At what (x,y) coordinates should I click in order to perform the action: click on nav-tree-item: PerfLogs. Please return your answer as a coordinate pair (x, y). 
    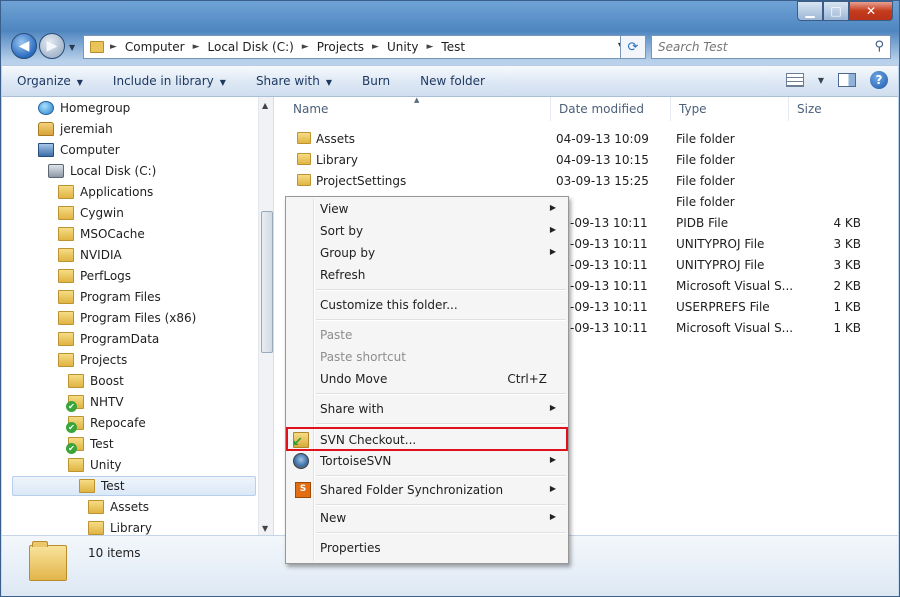
    Looking at the image, I should click on (94, 276).